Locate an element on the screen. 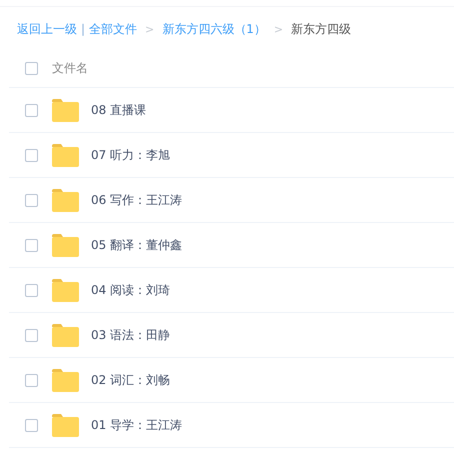 This screenshot has height=458, width=454. folder-name: 04 阅读：刘琦 is located at coordinates (130, 290).